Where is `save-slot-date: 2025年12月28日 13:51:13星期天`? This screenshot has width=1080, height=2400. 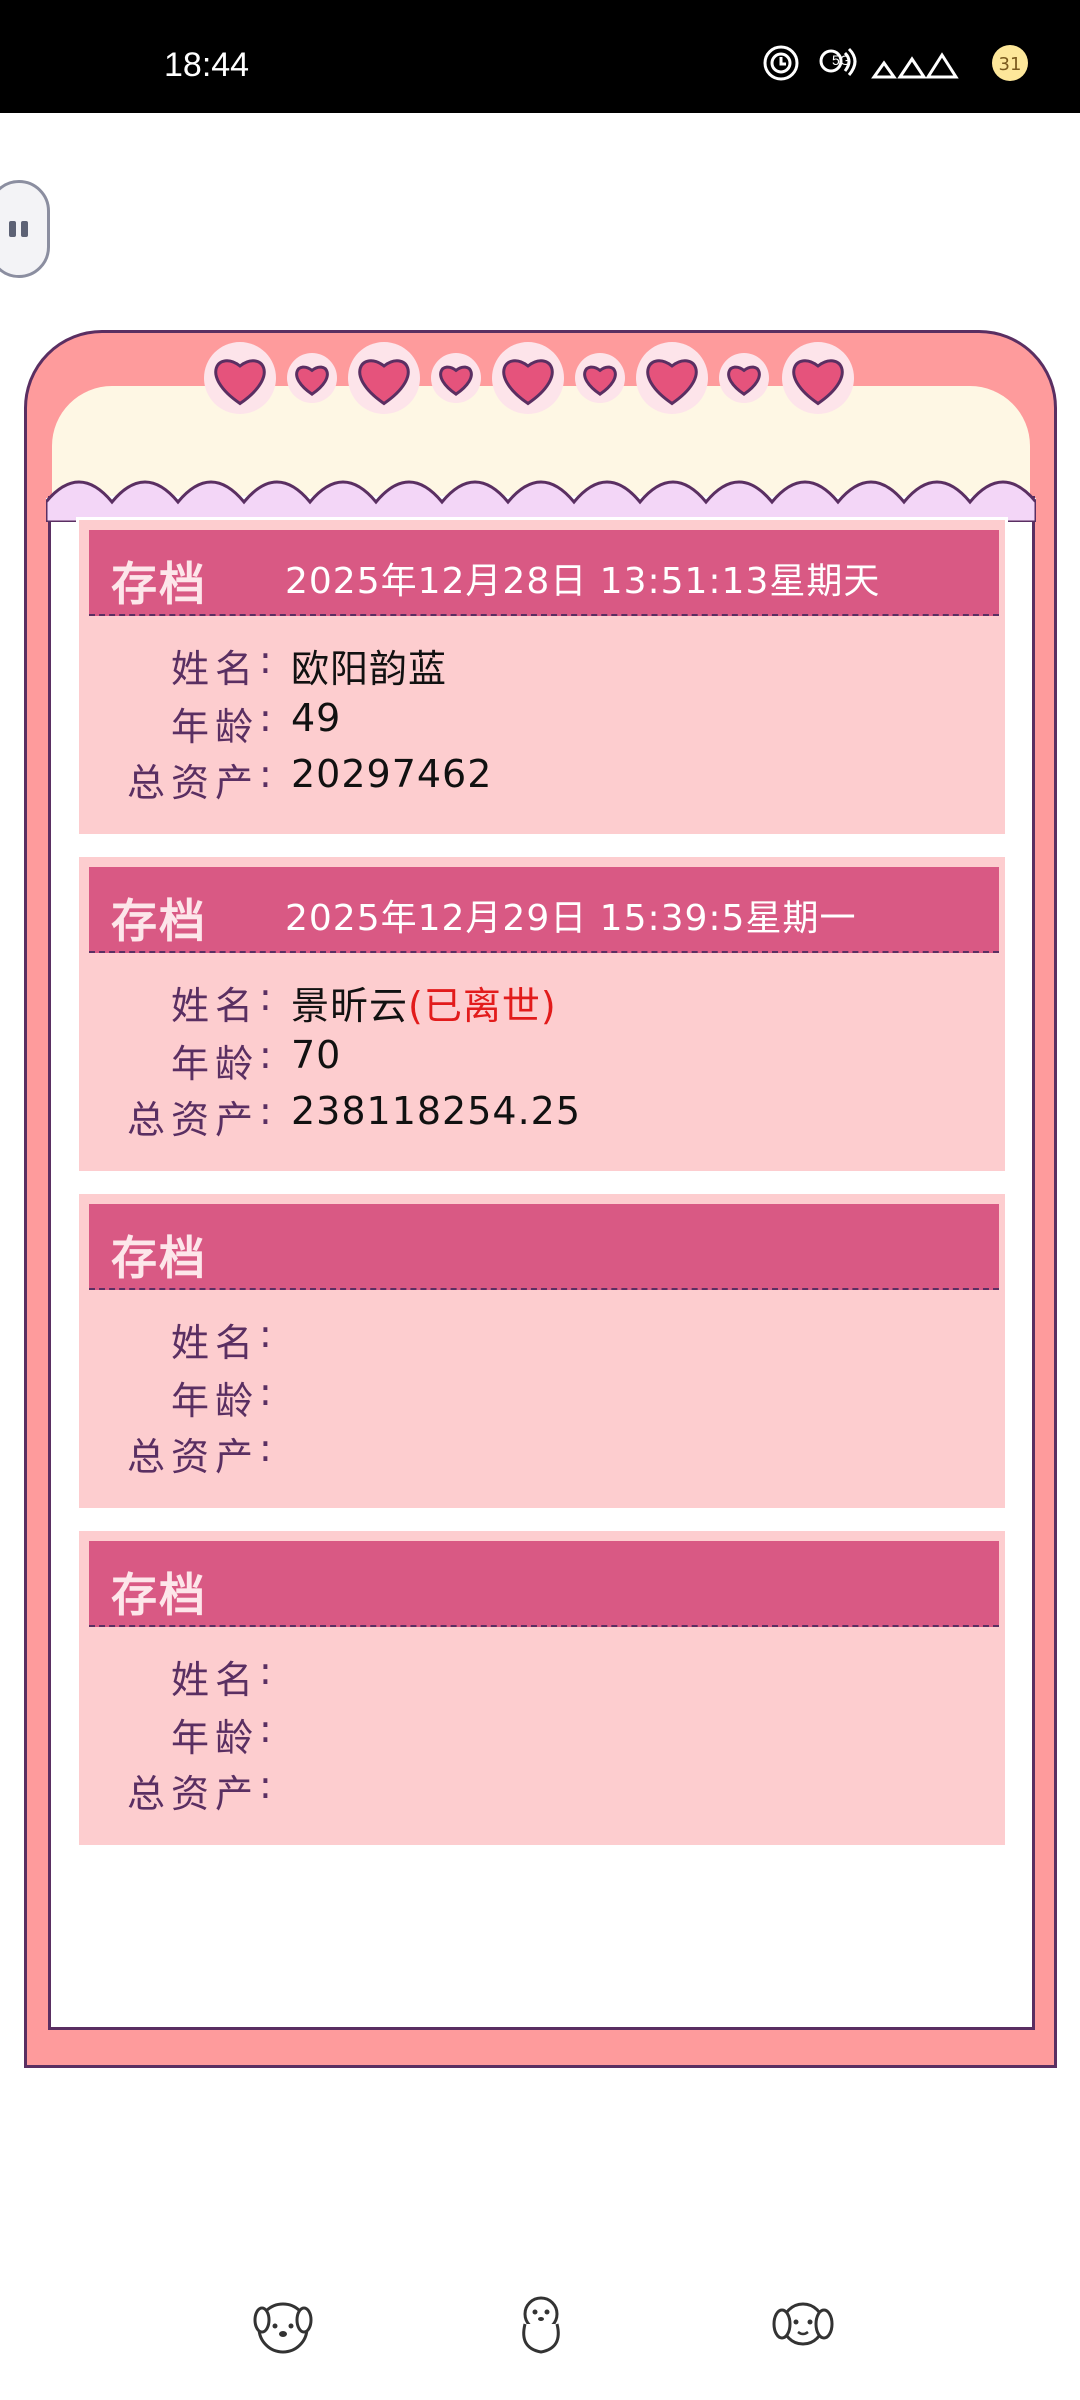
save-slot-date: 2025年12月28日 13:51:13星期天 is located at coordinates (583, 581).